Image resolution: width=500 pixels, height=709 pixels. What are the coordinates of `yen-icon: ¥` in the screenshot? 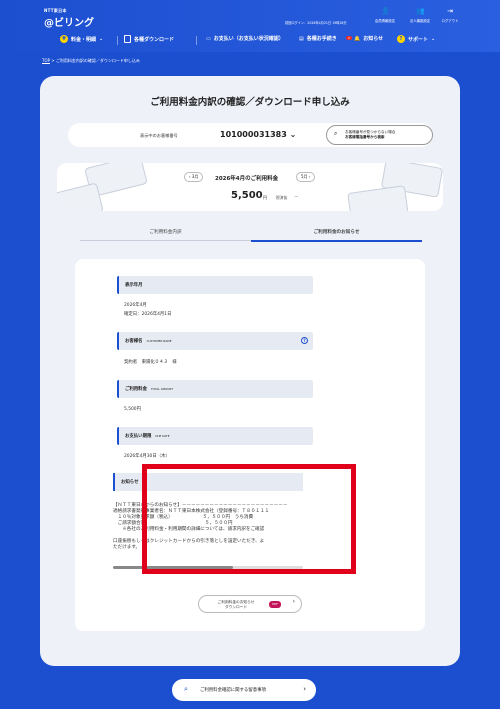 It's located at (64, 39).